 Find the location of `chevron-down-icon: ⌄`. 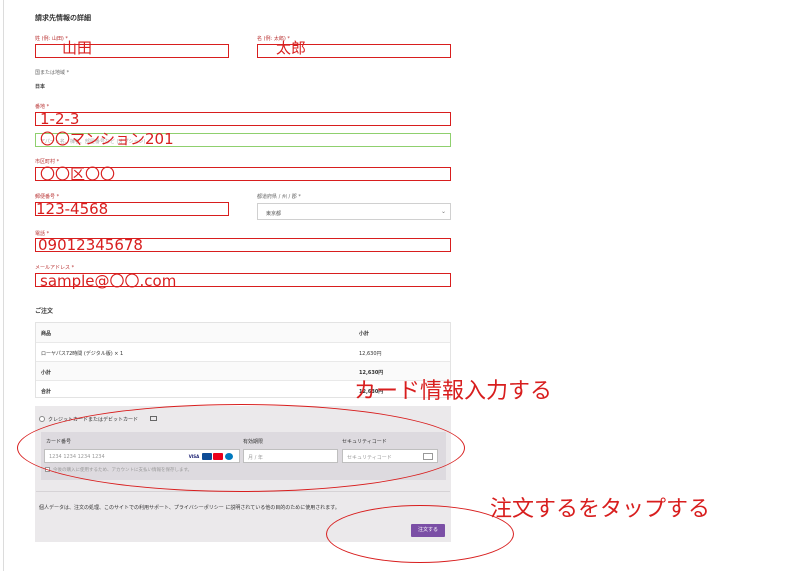

chevron-down-icon: ⌄ is located at coordinates (443, 211).